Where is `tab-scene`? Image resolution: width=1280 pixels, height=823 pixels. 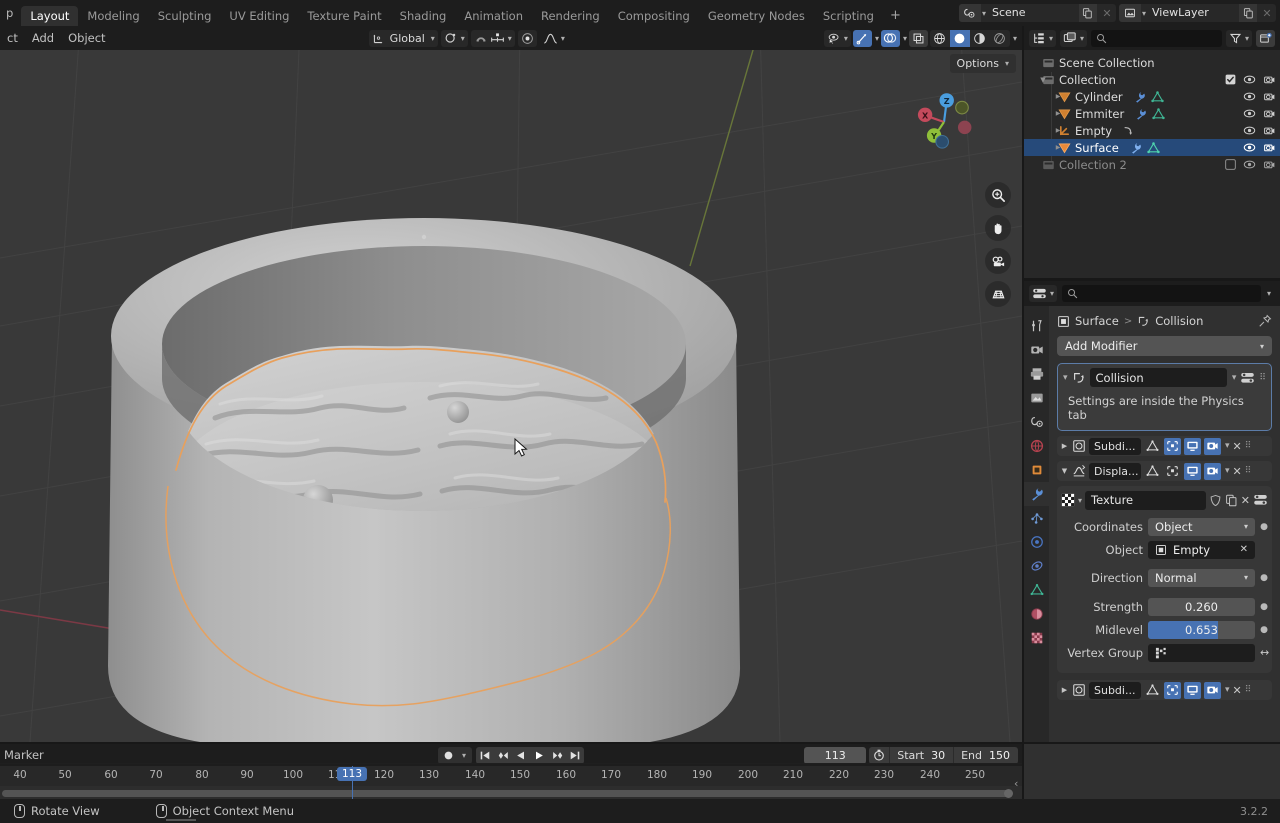
tab-scene is located at coordinates (1036, 422).